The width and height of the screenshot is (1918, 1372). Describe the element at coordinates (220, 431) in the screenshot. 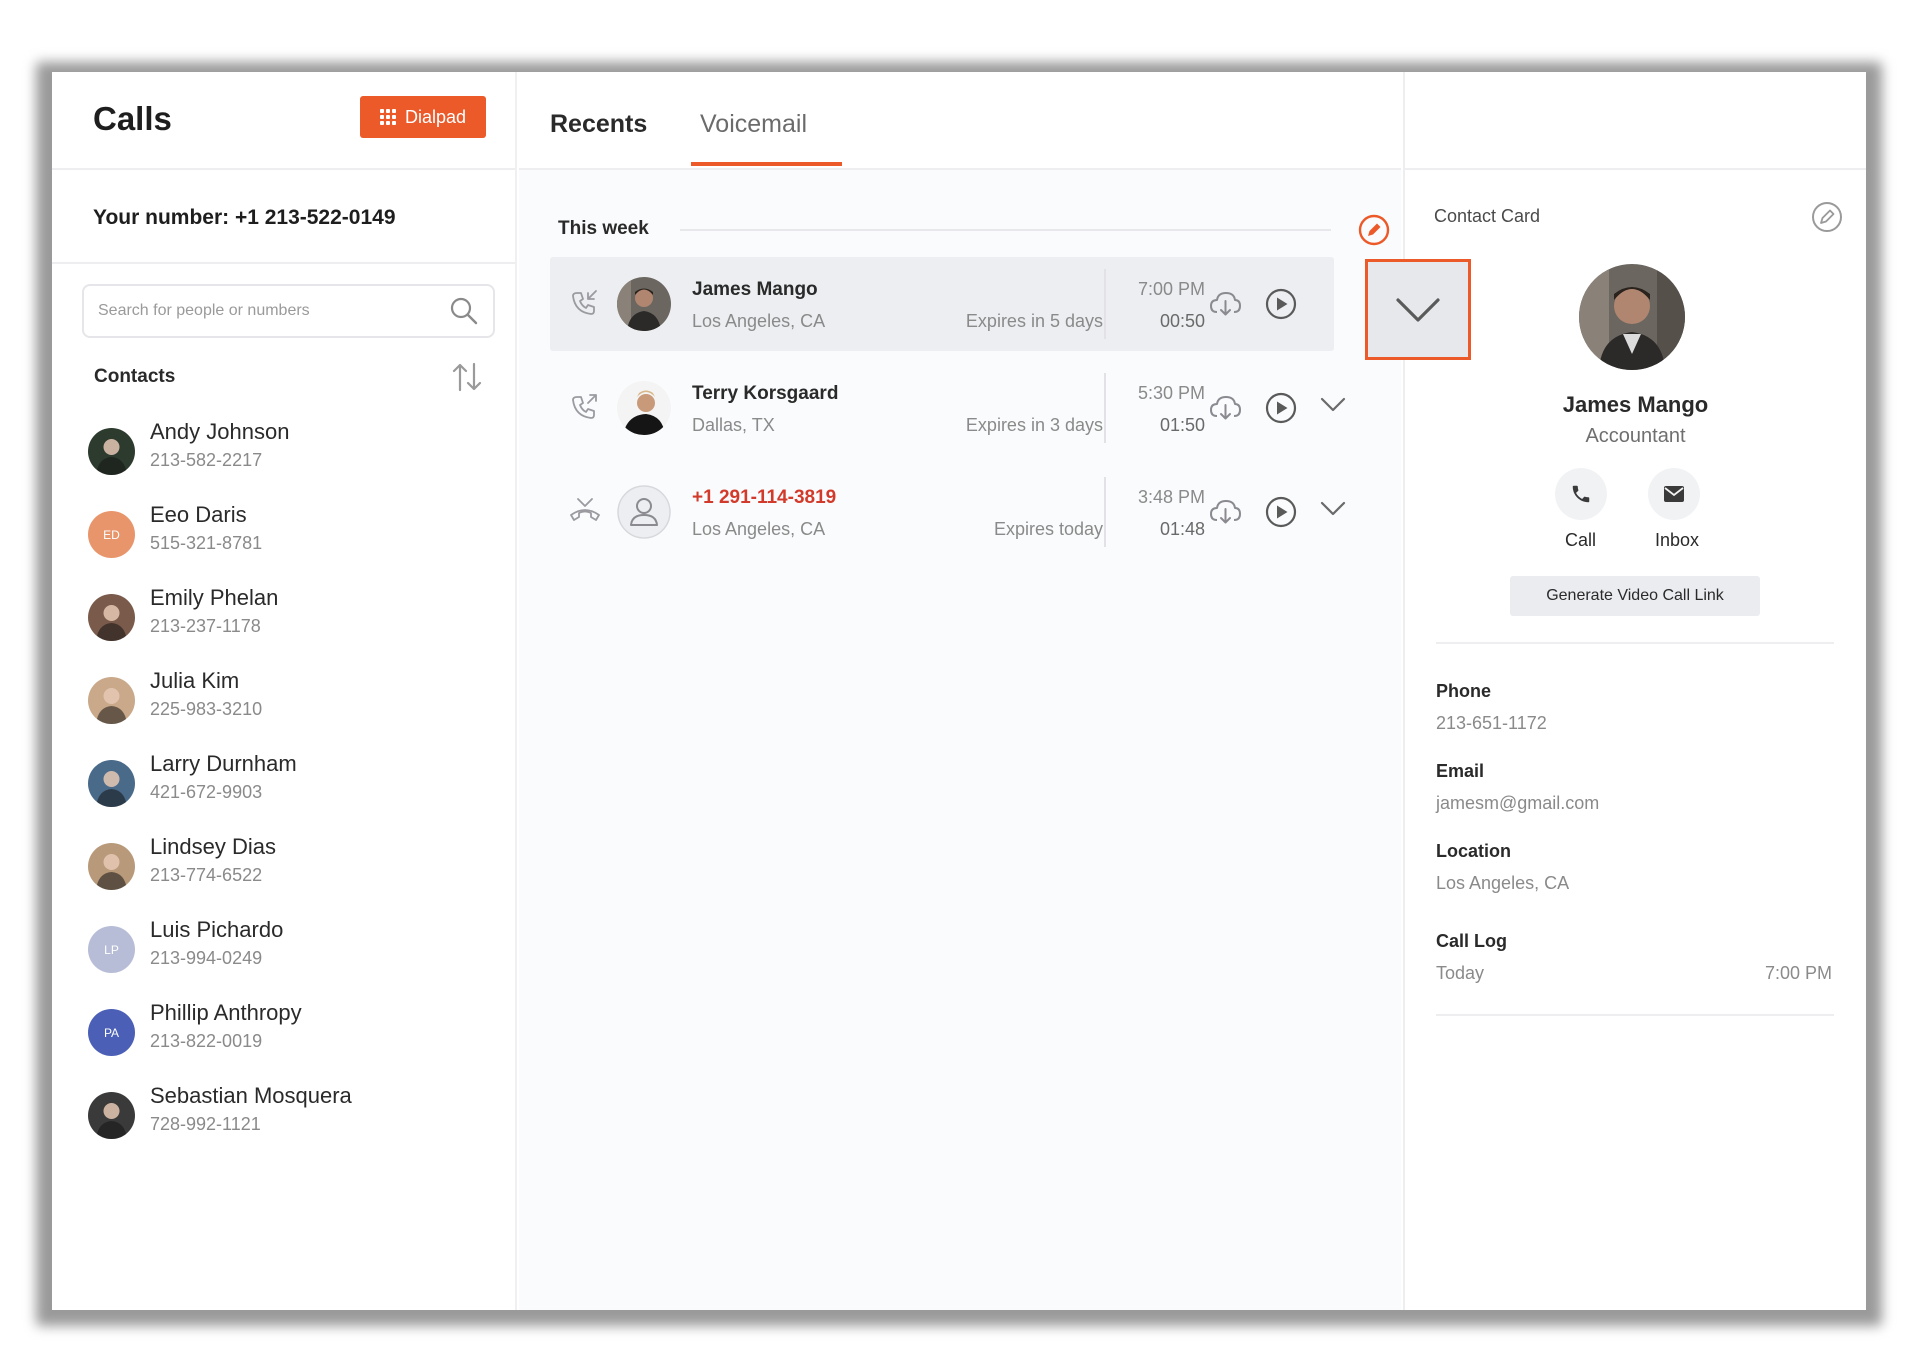

I see `contact-name: Andy Johnson` at that location.